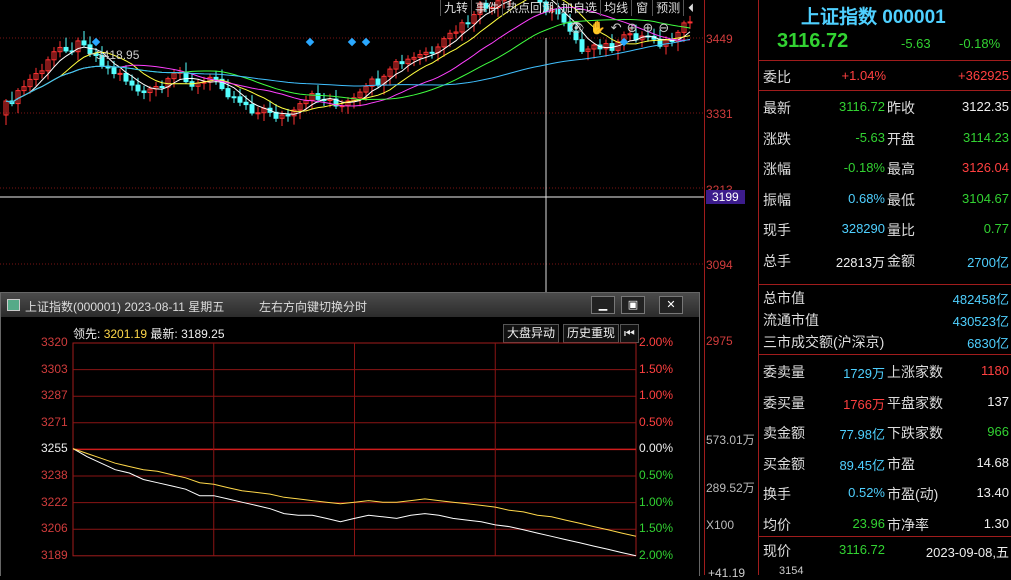 Image resolution: width=1011 pixels, height=580 pixels. I want to click on toolbar-item: 预测, so click(667, 8).